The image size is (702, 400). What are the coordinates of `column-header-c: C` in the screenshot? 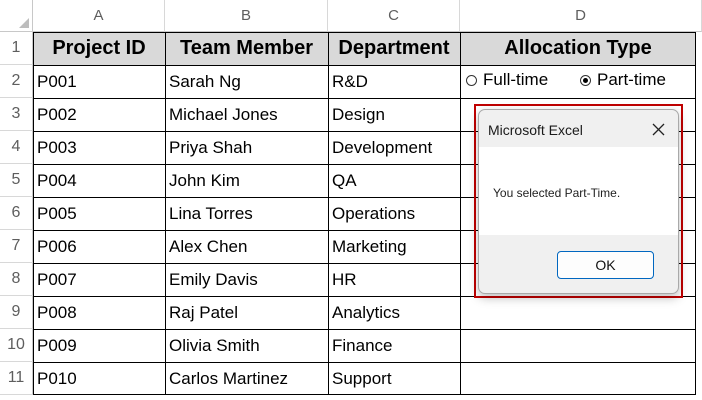 It's located at (394, 16).